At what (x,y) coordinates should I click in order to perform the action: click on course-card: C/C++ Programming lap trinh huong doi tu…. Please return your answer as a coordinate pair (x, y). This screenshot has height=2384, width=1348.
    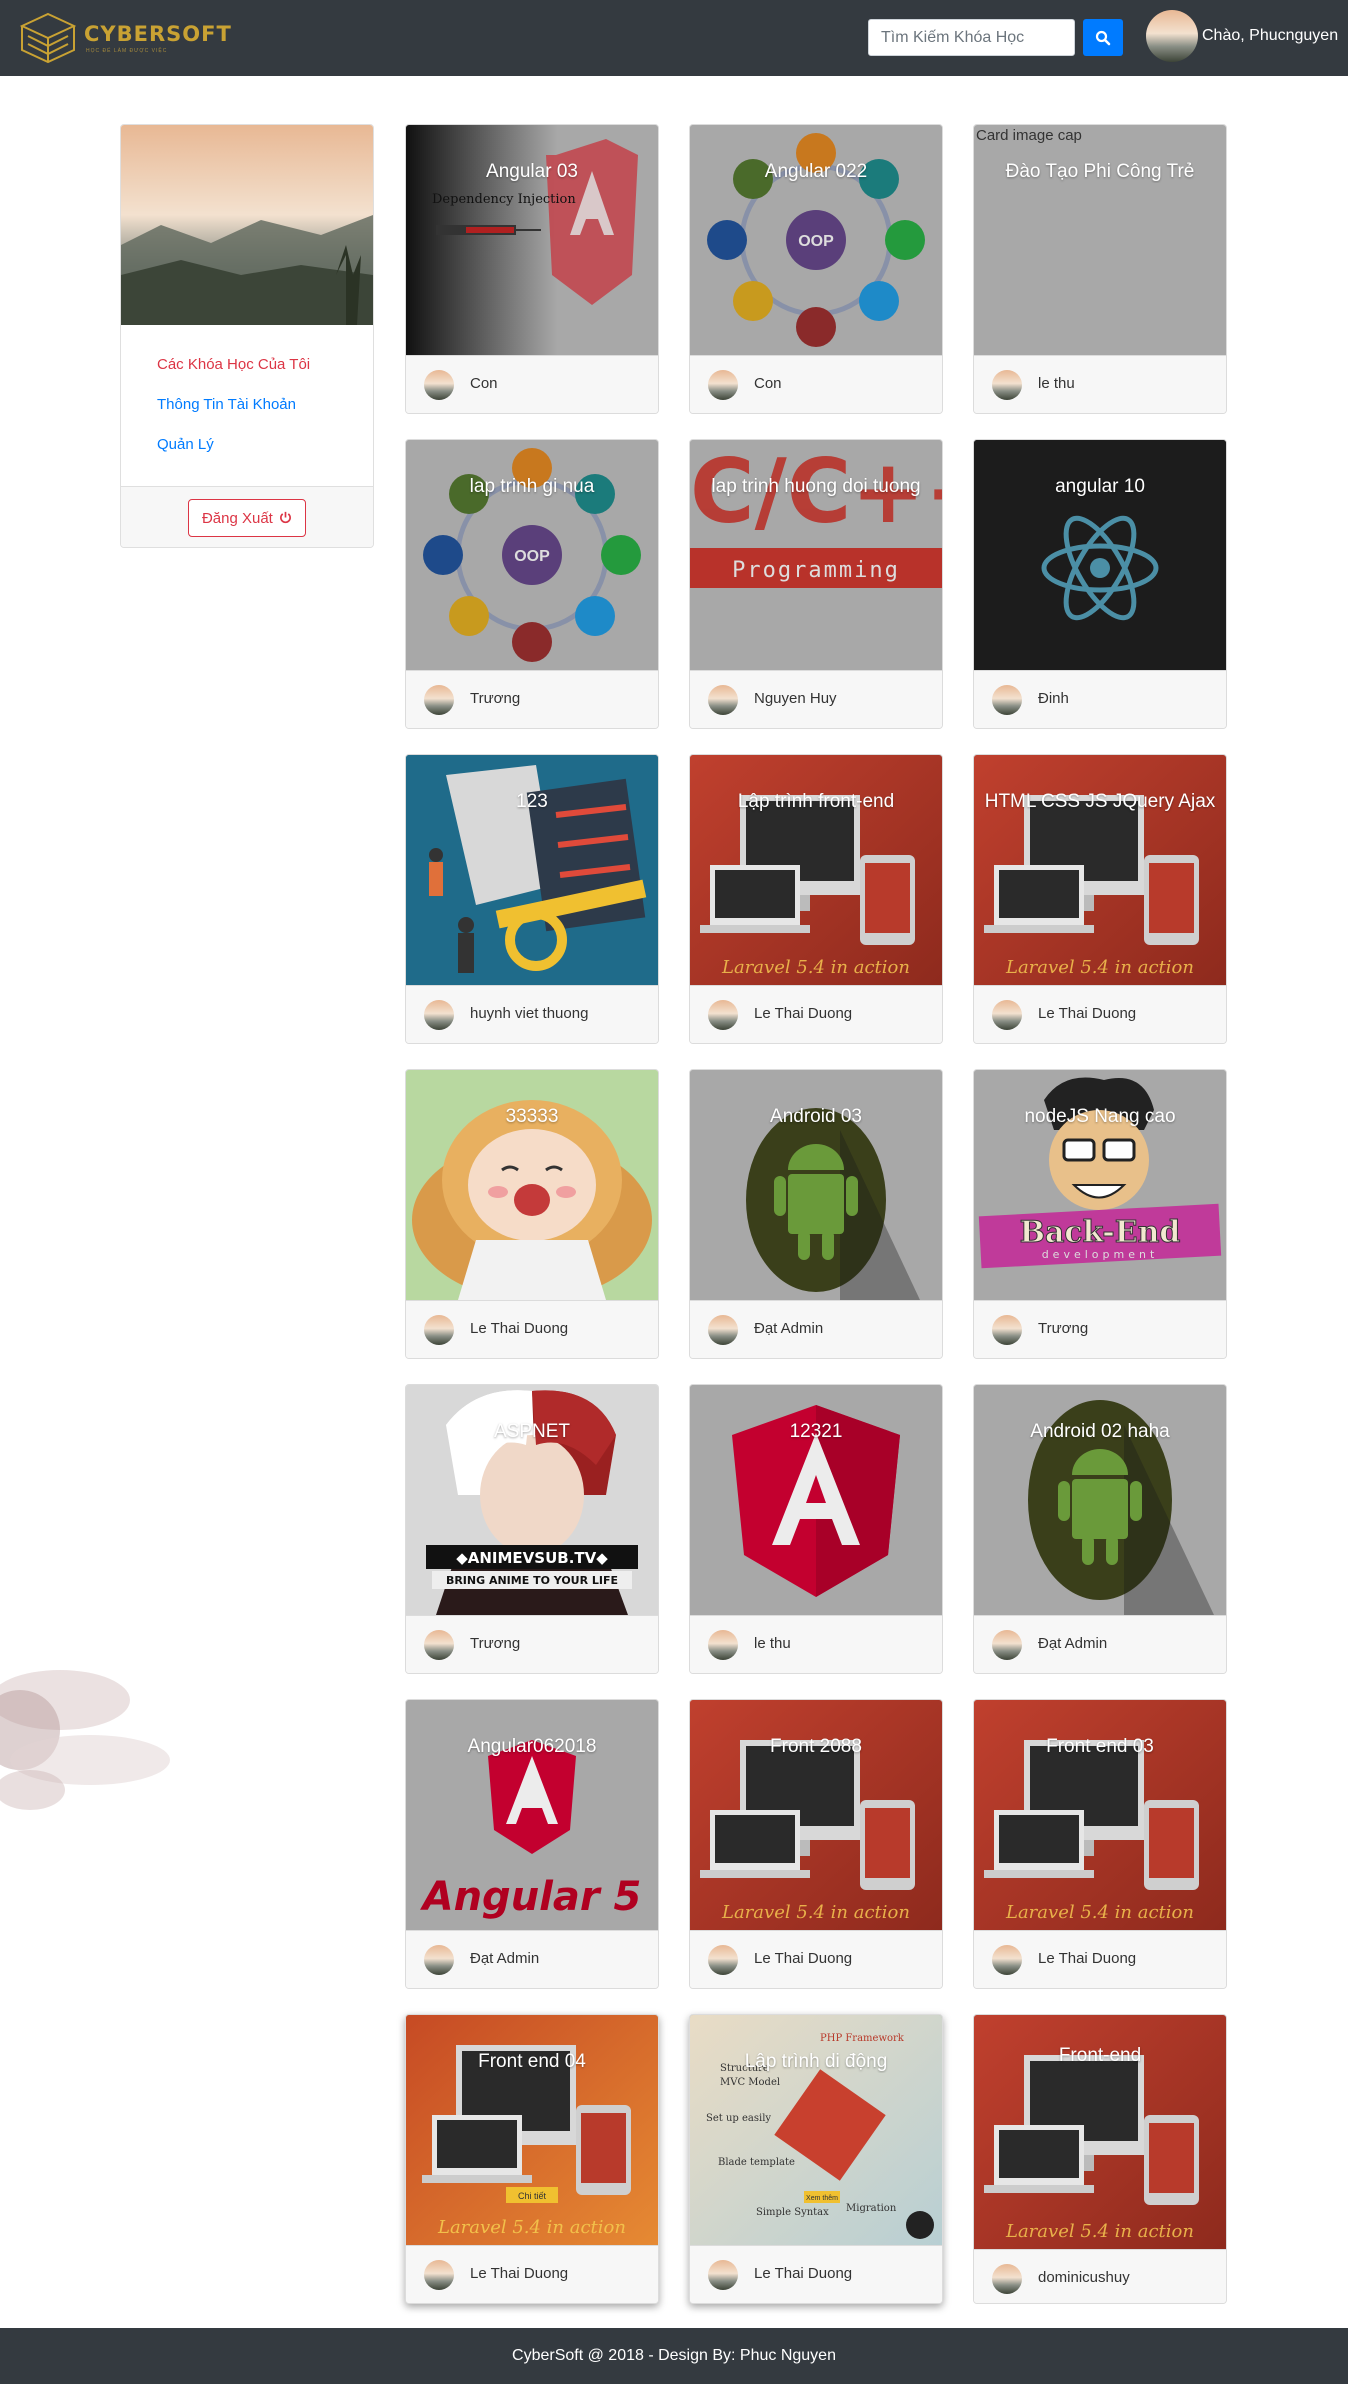
    Looking at the image, I should click on (816, 584).